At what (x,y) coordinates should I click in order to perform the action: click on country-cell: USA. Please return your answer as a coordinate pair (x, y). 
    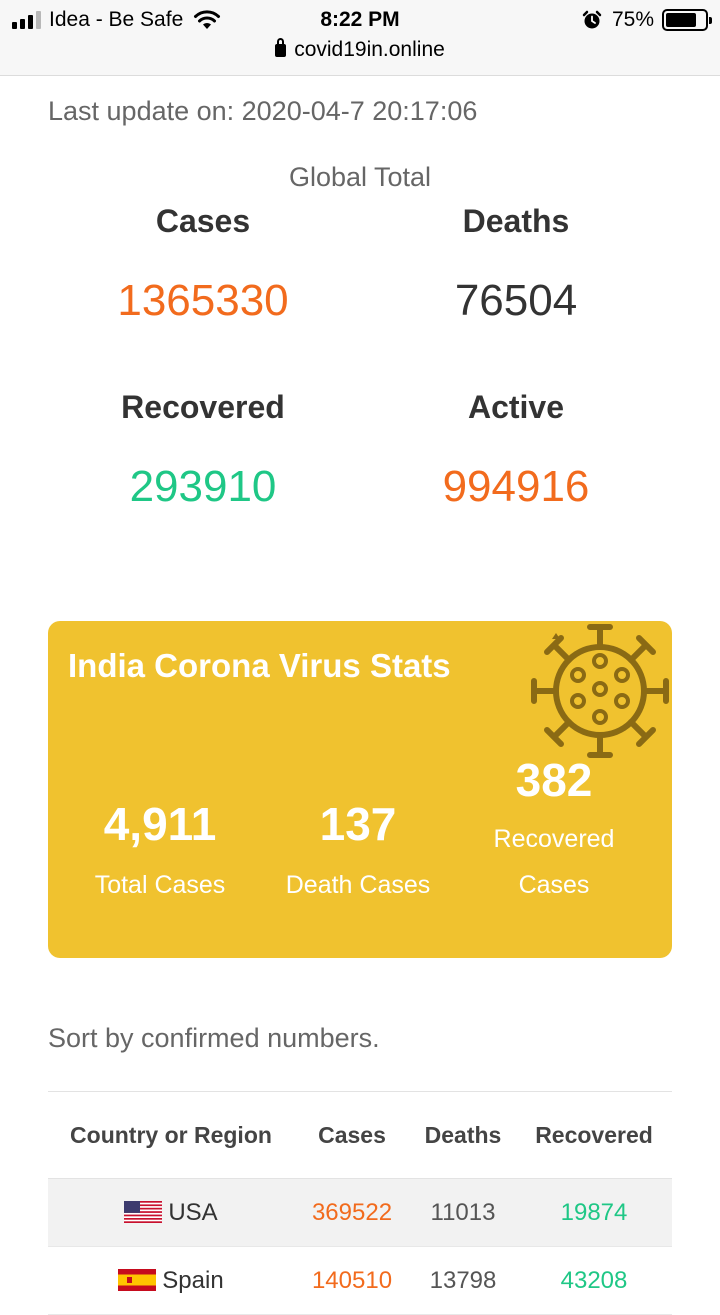
    Looking at the image, I should click on (171, 1213).